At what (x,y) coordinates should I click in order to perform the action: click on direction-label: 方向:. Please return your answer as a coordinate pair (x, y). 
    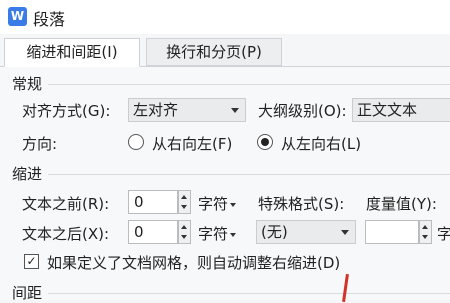
    Looking at the image, I should click on (40, 144).